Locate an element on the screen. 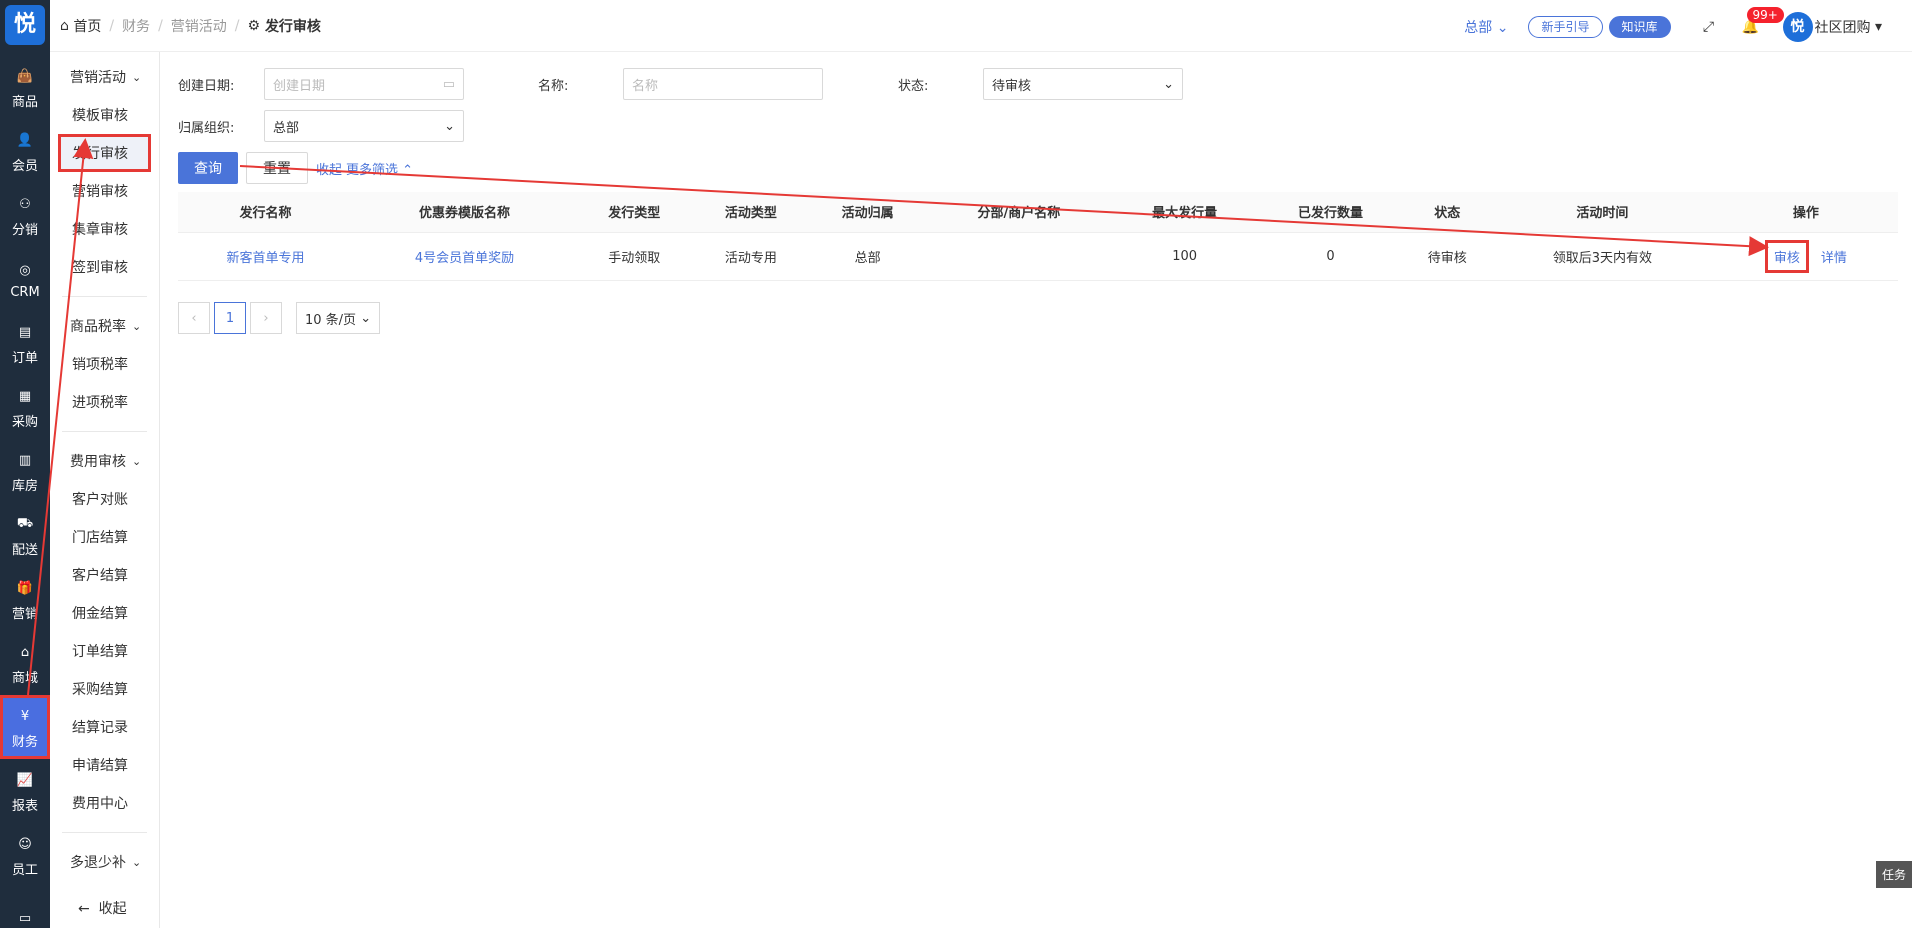 Image resolution: width=1912 pixels, height=928 pixels. name-input: 名称 is located at coordinates (723, 84).